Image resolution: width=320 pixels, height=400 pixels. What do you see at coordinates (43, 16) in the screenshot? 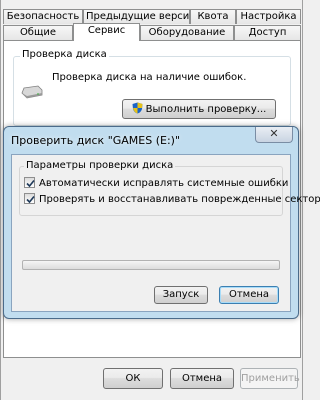
I see `tab-security: Безопасность` at bounding box center [43, 16].